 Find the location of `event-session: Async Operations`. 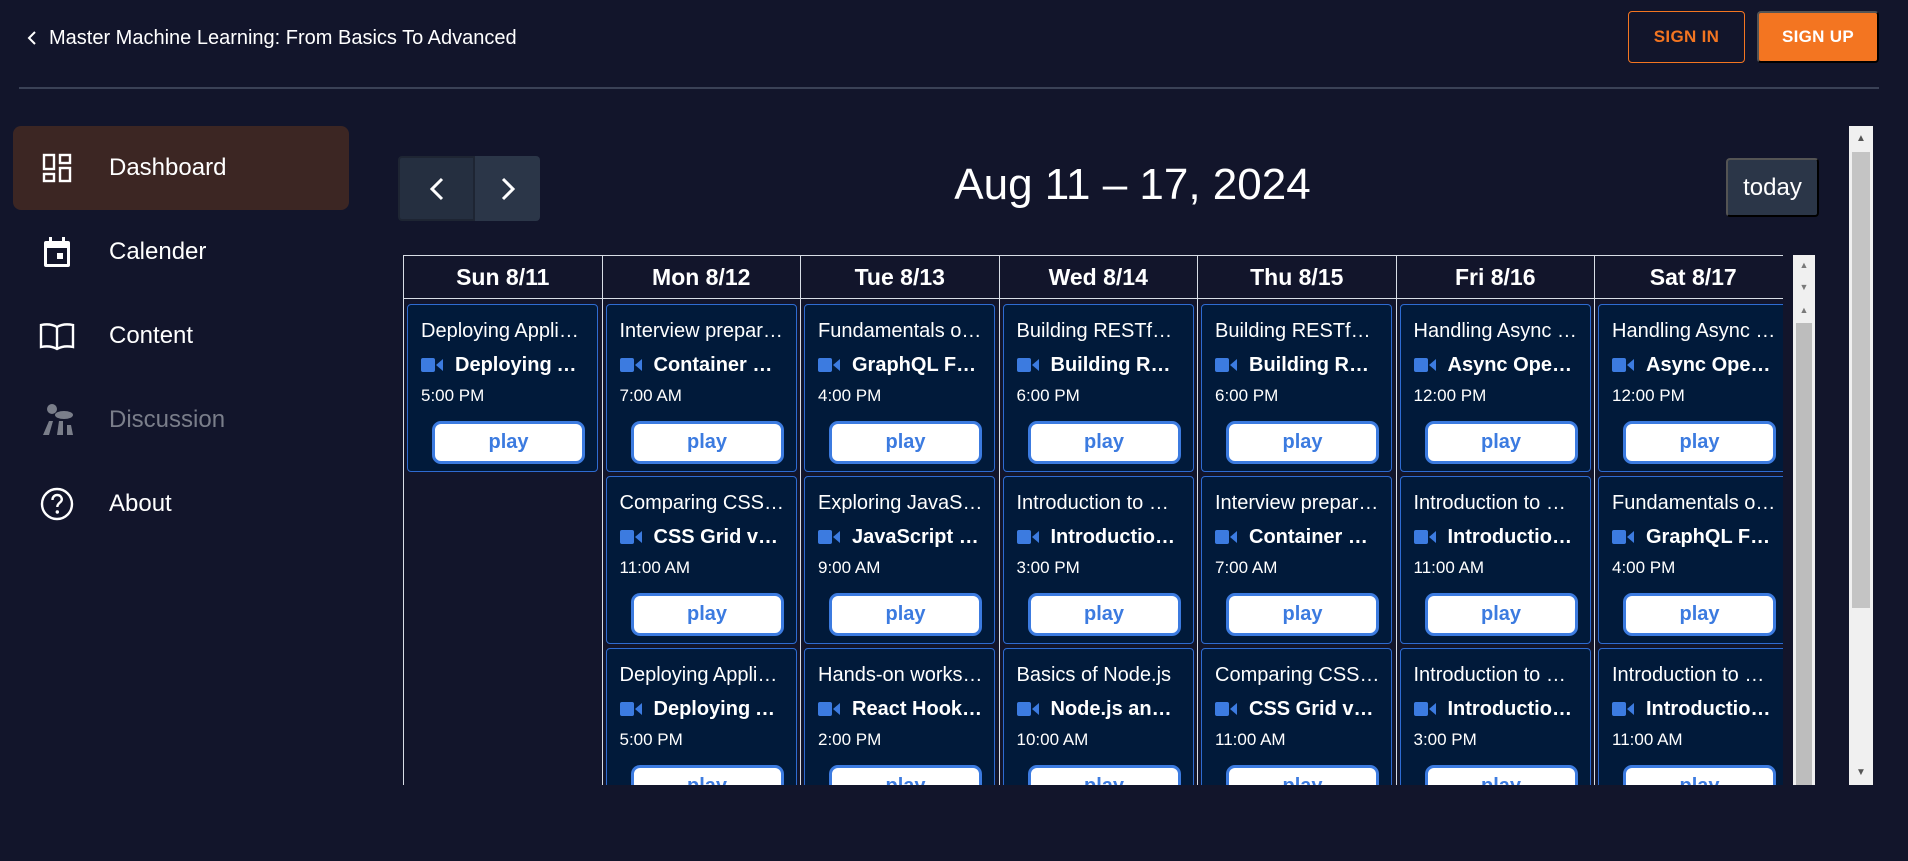

event-session: Async Operations is located at coordinates (1496, 365).